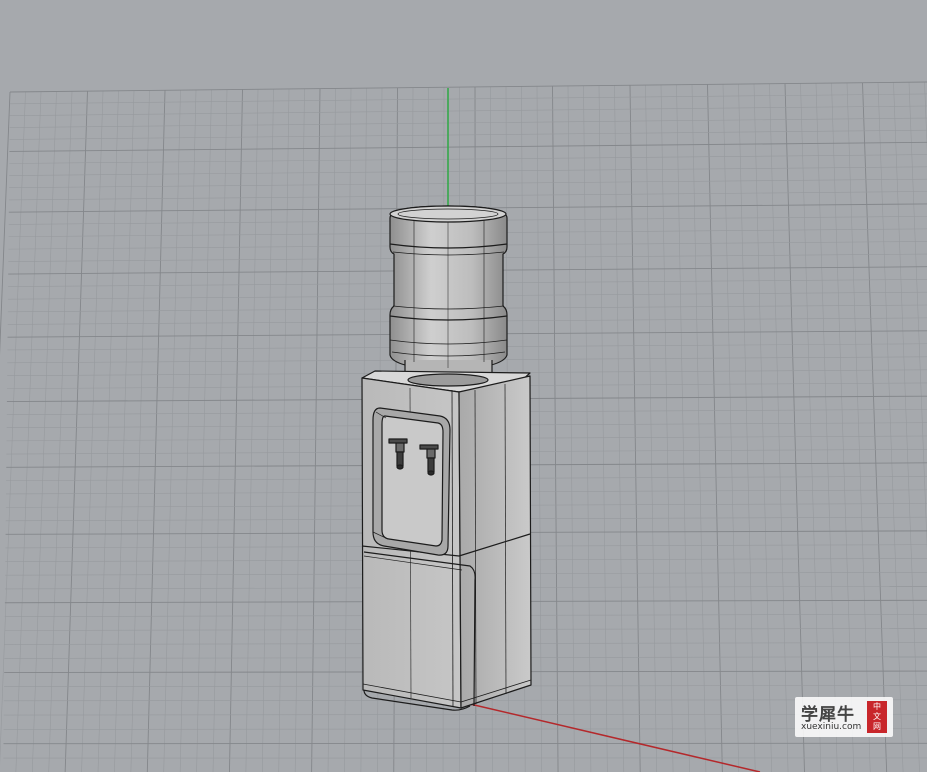  What do you see at coordinates (877, 717) in the screenshot?
I see `watermark-seal: 中 文 网` at bounding box center [877, 717].